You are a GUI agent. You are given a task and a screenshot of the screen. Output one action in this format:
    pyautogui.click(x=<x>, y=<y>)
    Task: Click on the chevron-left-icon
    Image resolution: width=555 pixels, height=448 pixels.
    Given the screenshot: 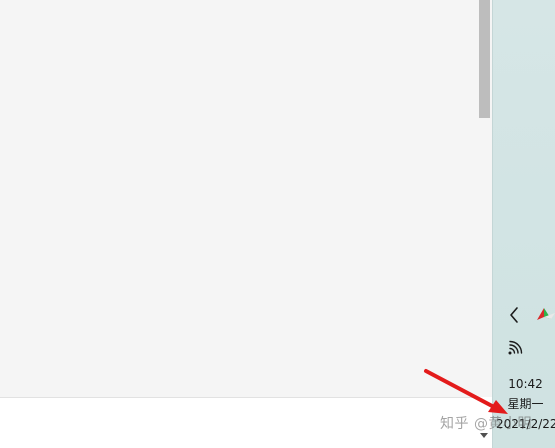 What is the action you would take?
    pyautogui.click(x=515, y=315)
    